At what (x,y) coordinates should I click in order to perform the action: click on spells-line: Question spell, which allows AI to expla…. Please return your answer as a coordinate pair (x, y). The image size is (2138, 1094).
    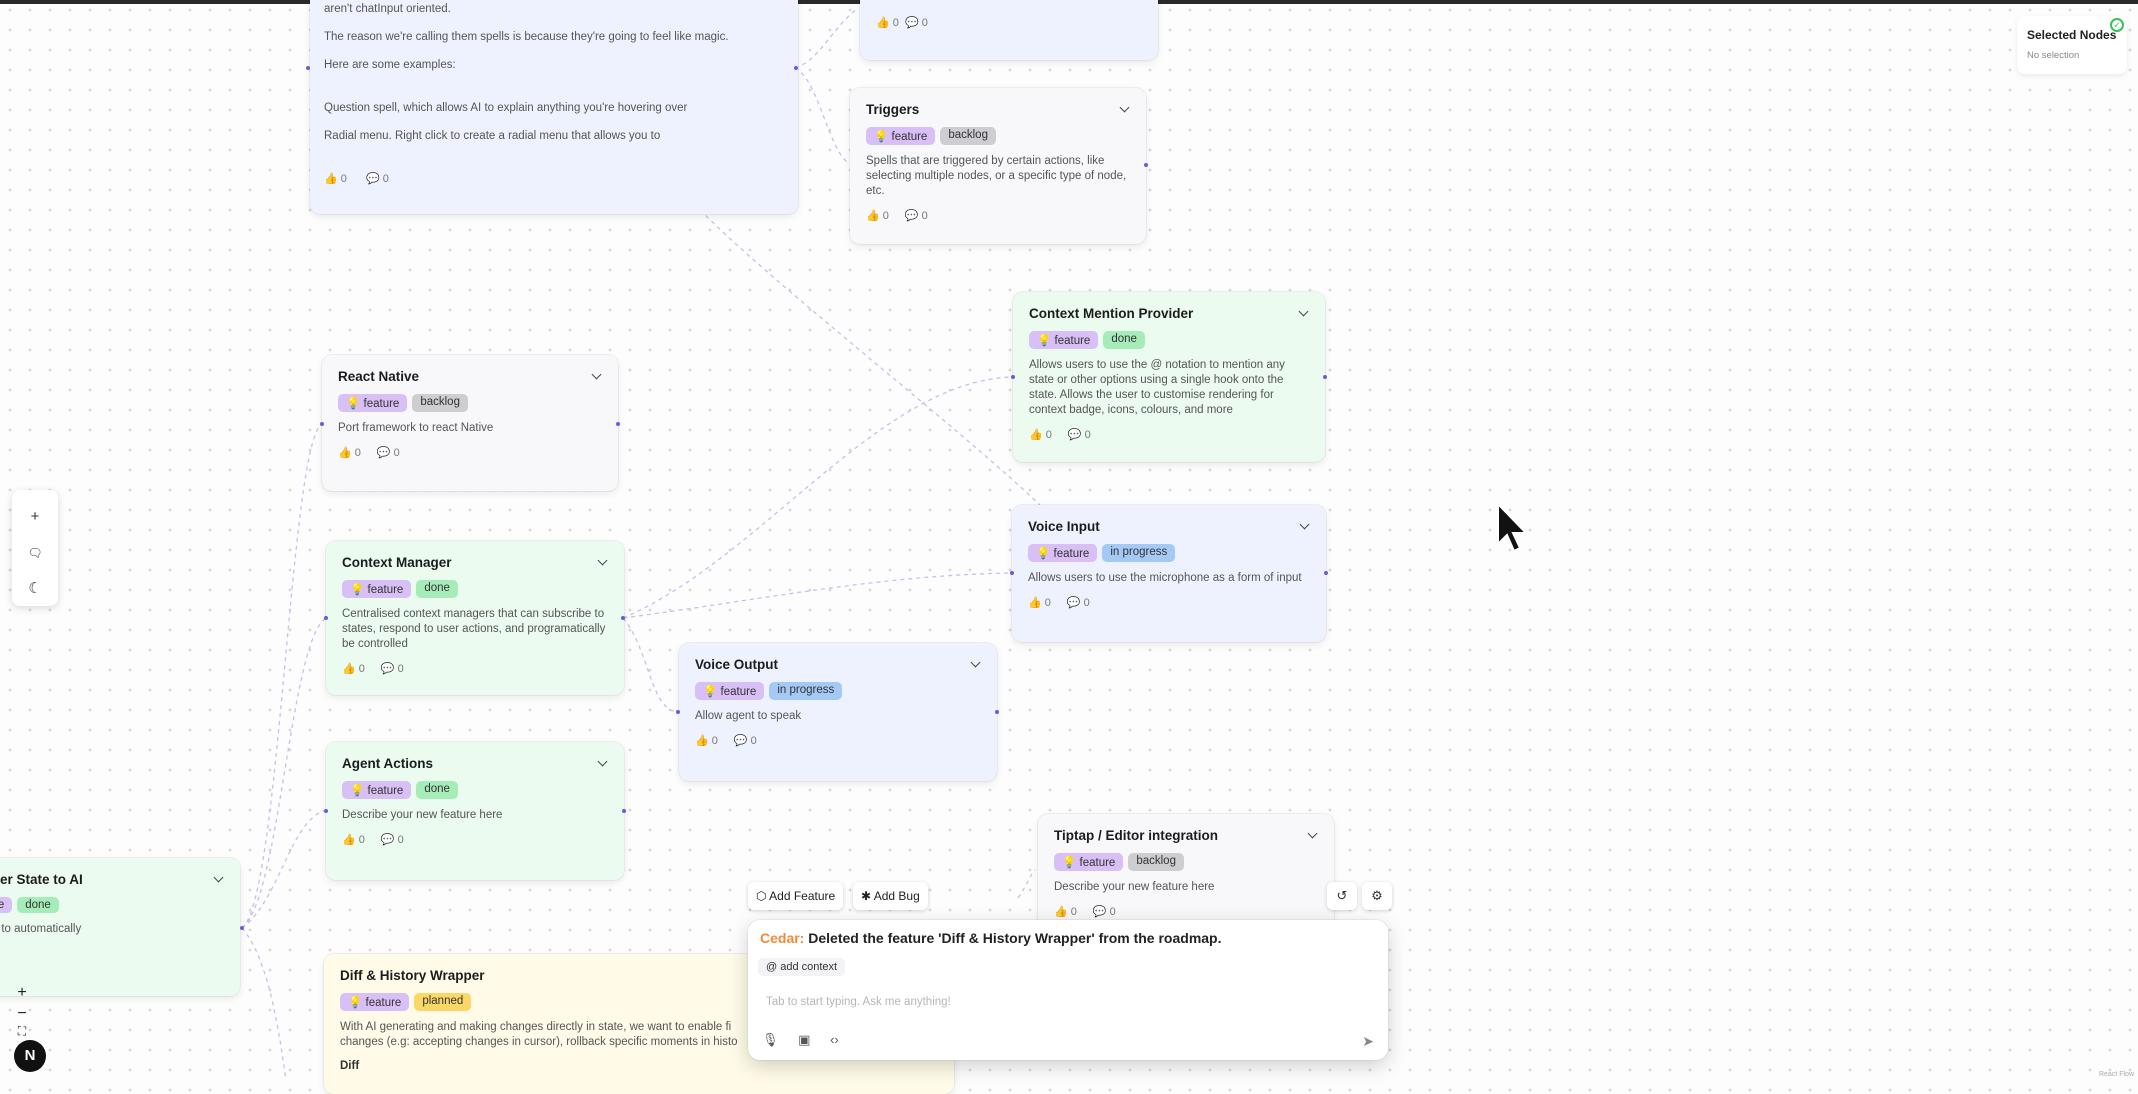
    Looking at the image, I should click on (506, 108).